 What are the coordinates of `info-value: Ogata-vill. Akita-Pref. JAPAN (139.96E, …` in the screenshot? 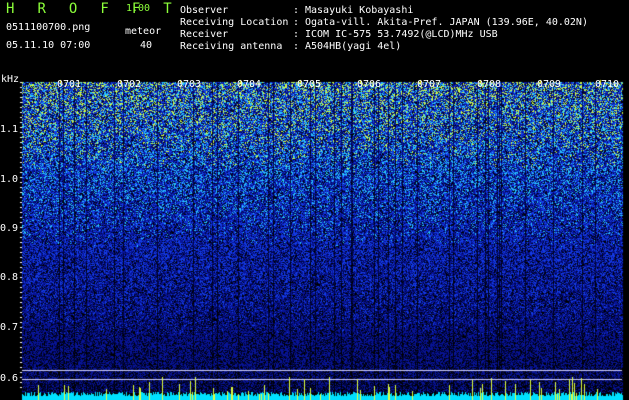 It's located at (446, 22).